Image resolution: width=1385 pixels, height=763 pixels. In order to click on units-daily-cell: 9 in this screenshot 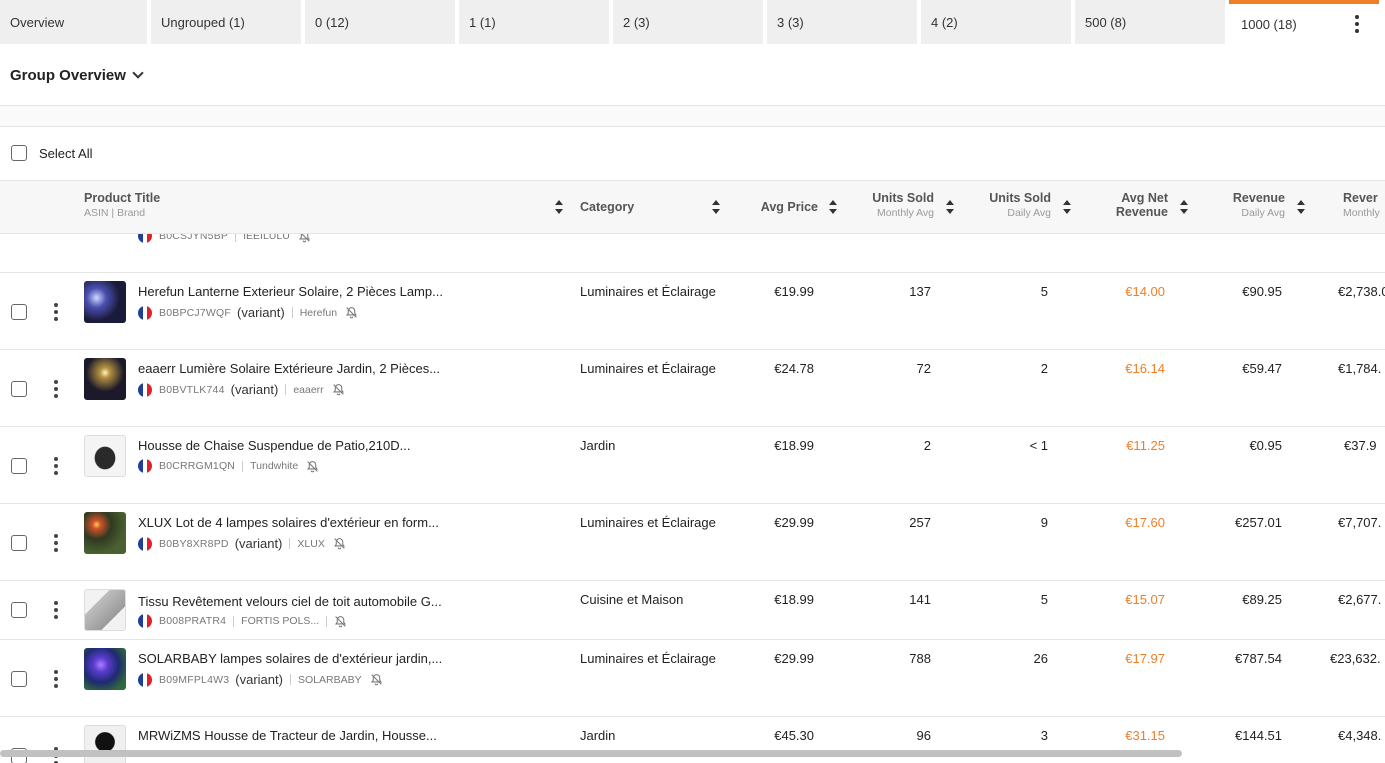, I will do `click(1044, 522)`.